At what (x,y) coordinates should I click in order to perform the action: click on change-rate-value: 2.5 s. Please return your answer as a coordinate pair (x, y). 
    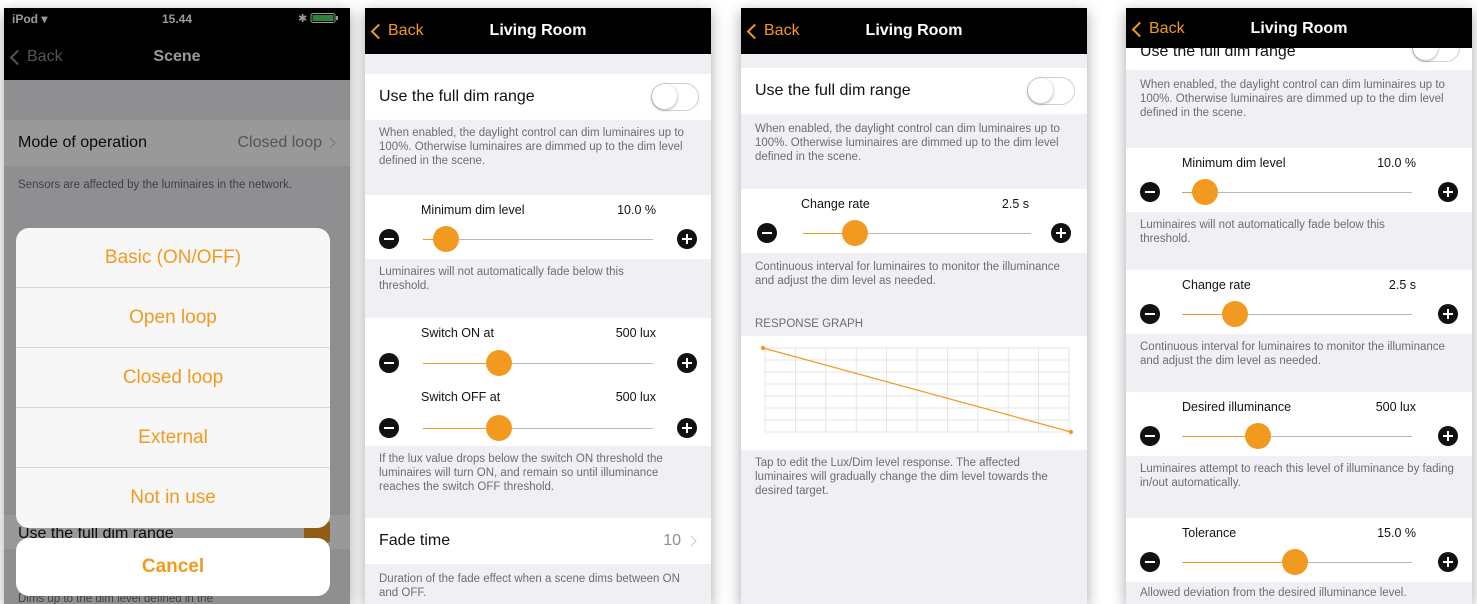
    Looking at the image, I should click on (1402, 285).